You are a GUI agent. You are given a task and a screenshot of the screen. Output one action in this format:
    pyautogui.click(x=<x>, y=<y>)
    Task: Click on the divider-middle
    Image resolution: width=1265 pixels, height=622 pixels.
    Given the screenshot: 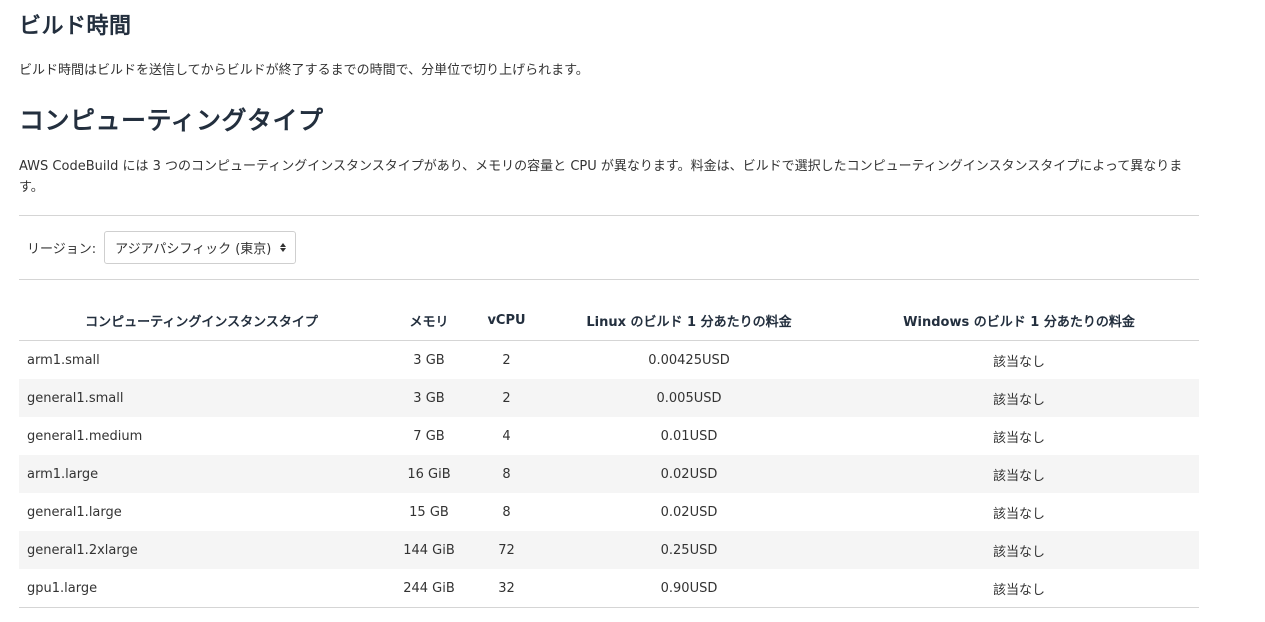 What is the action you would take?
    pyautogui.click(x=609, y=279)
    